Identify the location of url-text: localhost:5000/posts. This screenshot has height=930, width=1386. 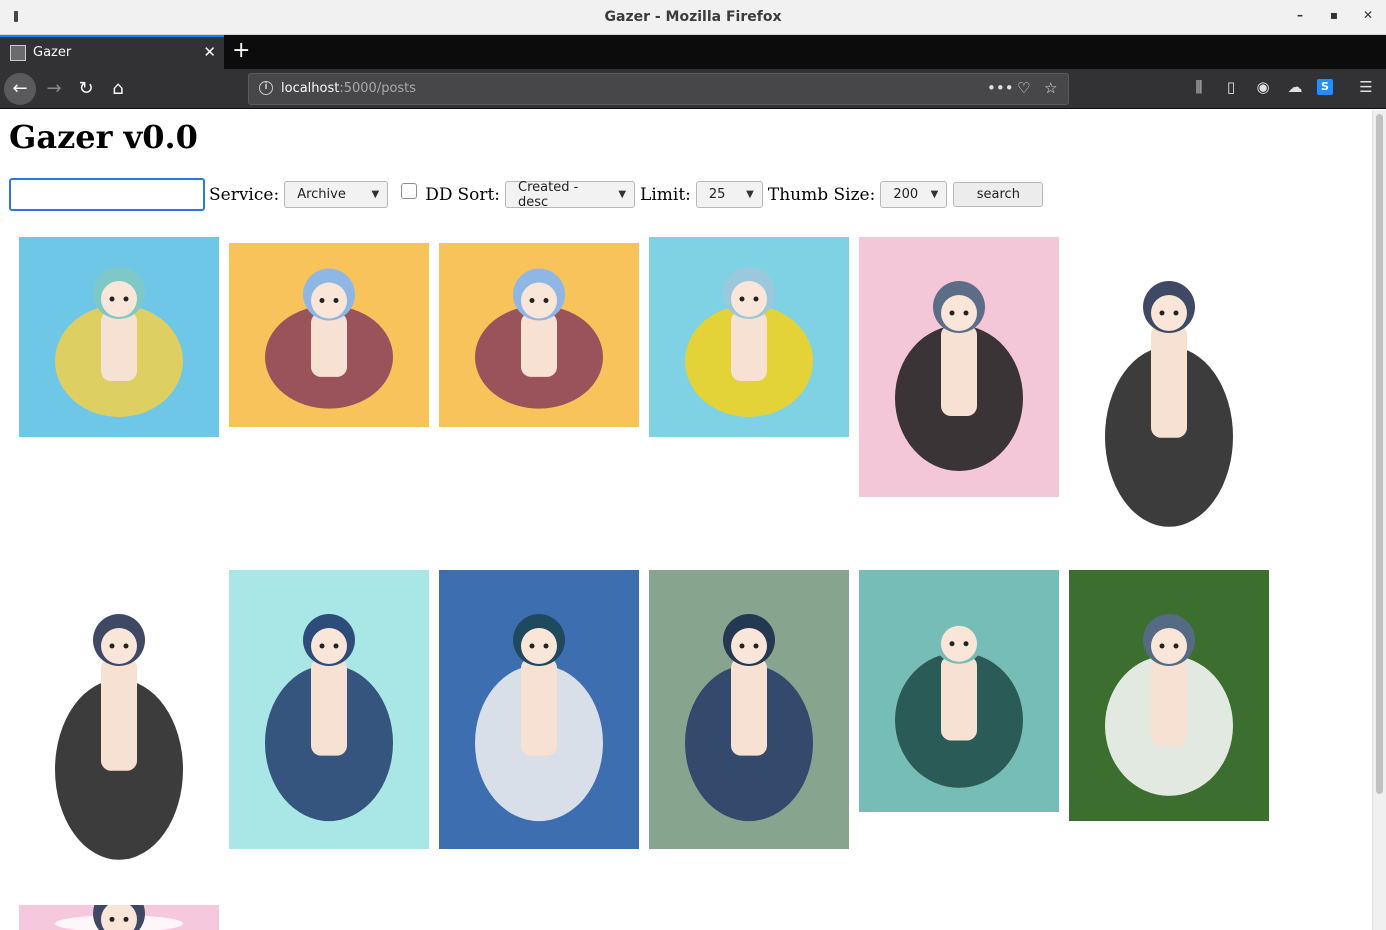
(349, 88).